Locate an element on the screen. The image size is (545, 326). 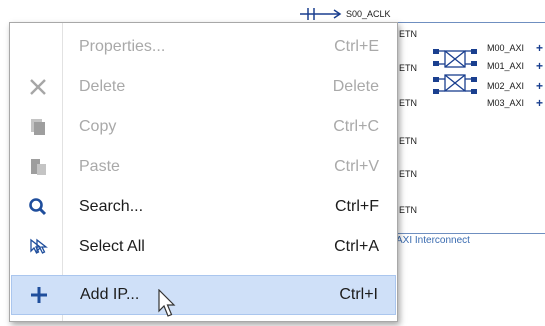
copy-icon is located at coordinates (38, 127).